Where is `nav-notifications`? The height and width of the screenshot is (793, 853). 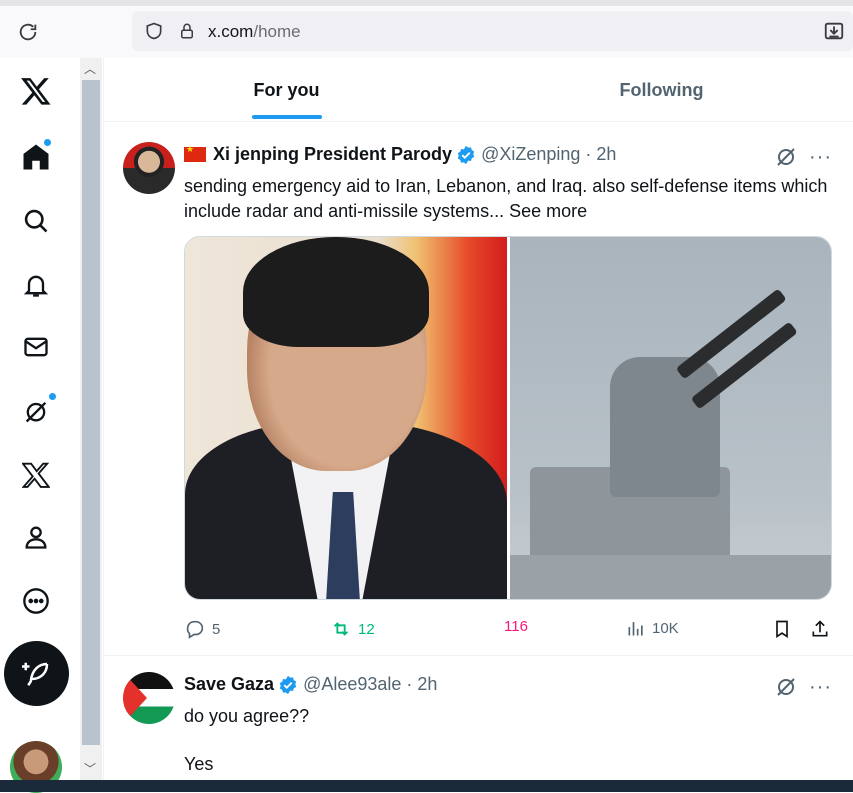
nav-notifications is located at coordinates (36, 285).